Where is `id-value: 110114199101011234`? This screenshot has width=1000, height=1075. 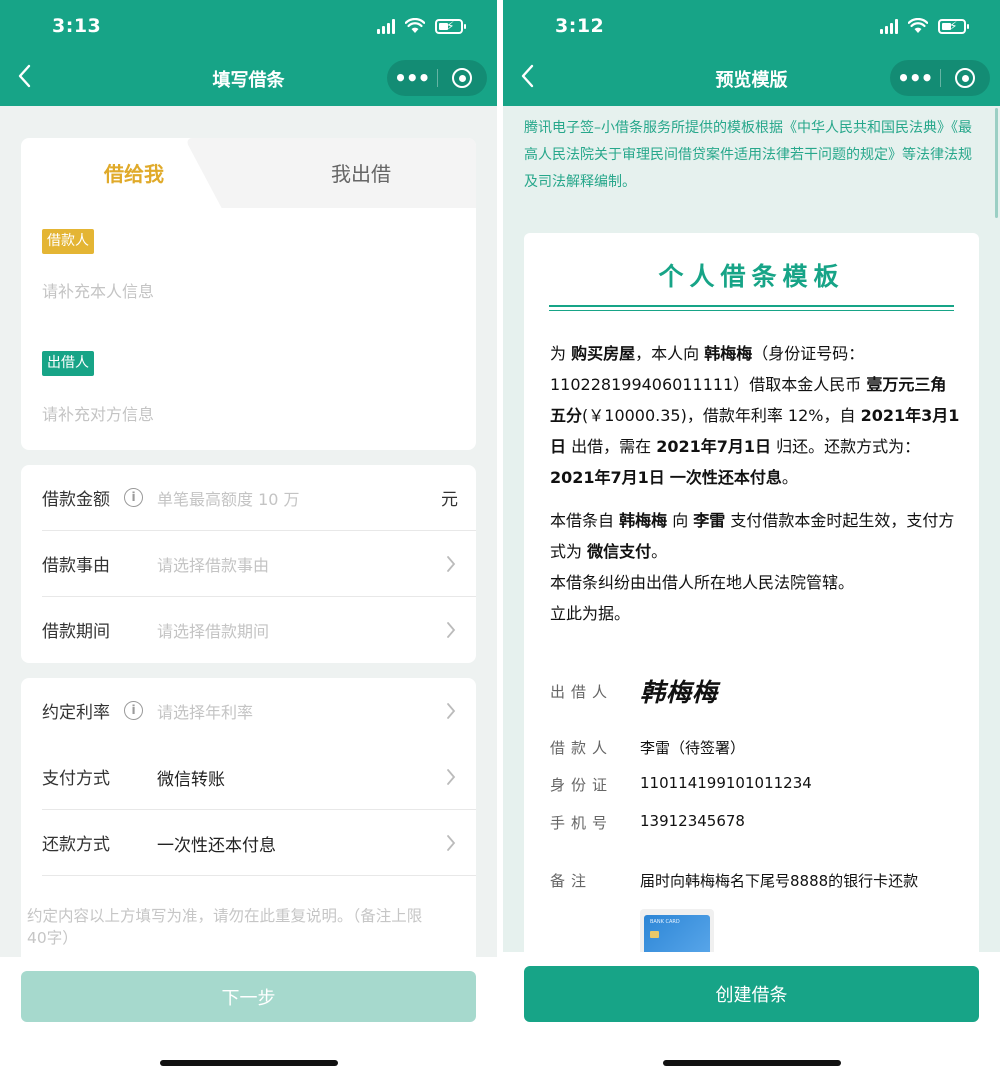
id-value: 110114199101011234 is located at coordinates (726, 783).